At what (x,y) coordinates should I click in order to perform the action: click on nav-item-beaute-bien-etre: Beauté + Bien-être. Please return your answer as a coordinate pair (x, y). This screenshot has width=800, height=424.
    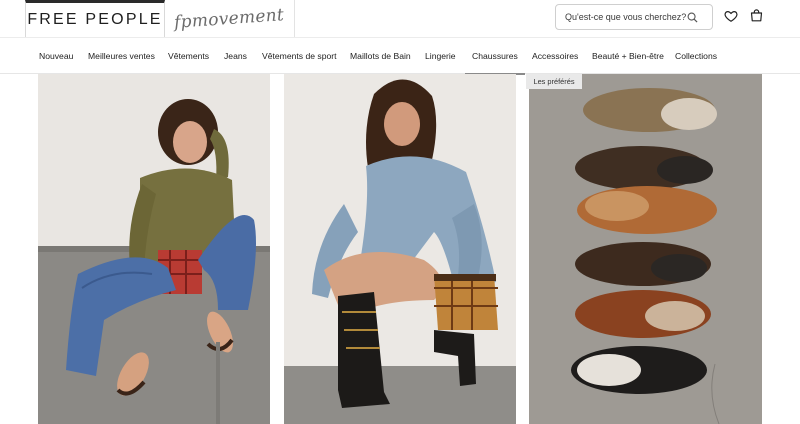
    Looking at the image, I should click on (628, 56).